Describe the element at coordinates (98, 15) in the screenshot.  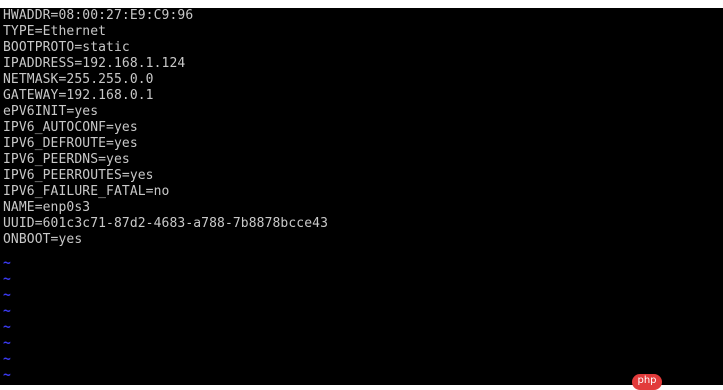
I see `config-line-hwaddr: HWADDR=08:00:27:E9:C9:96` at that location.